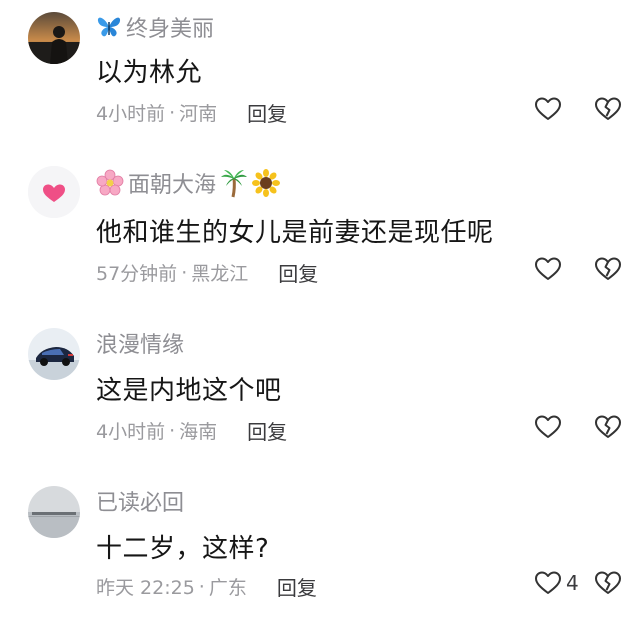  I want to click on comment-text: 十二岁，这样?, so click(183, 549).